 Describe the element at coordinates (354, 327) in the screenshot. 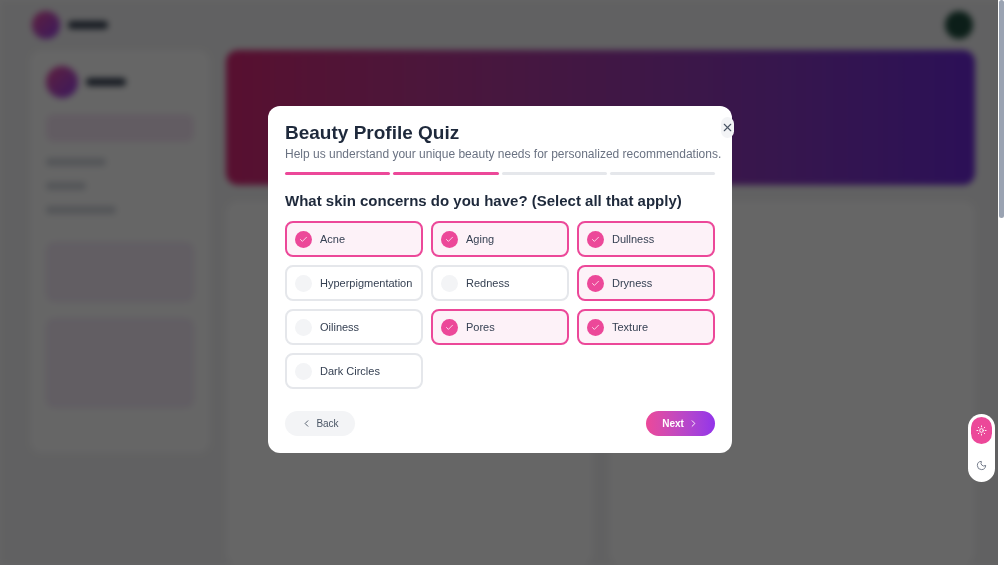

I see `concern-option: Oiliness` at that location.